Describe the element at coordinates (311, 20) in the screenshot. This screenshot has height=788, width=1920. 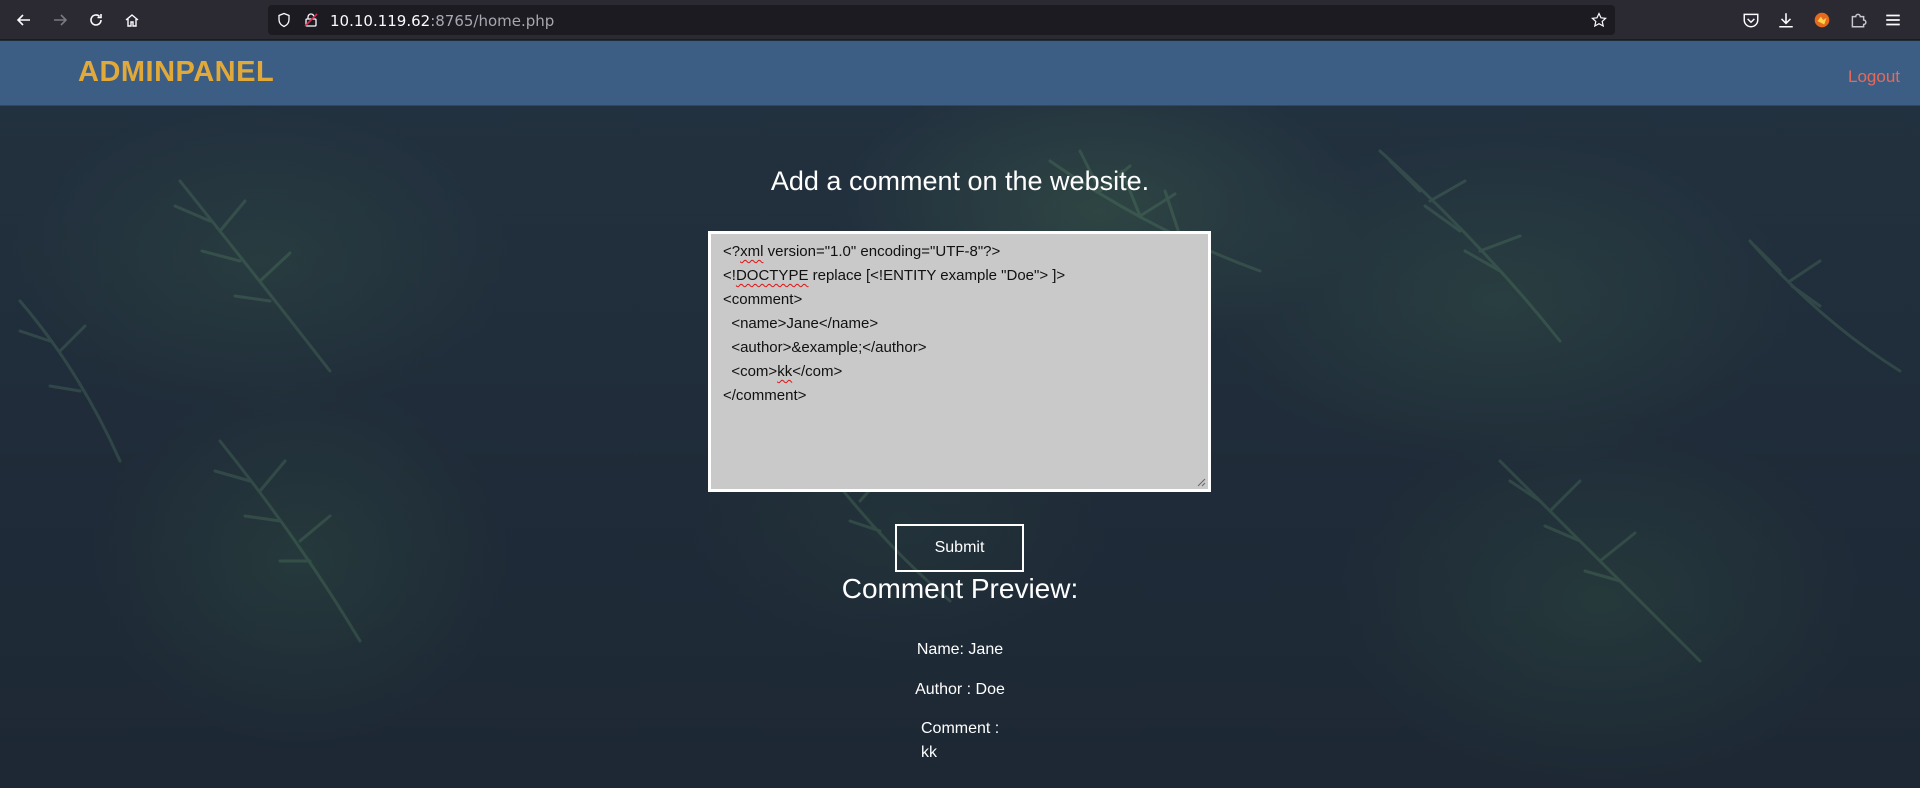
I see `insecure-lock-icon` at that location.